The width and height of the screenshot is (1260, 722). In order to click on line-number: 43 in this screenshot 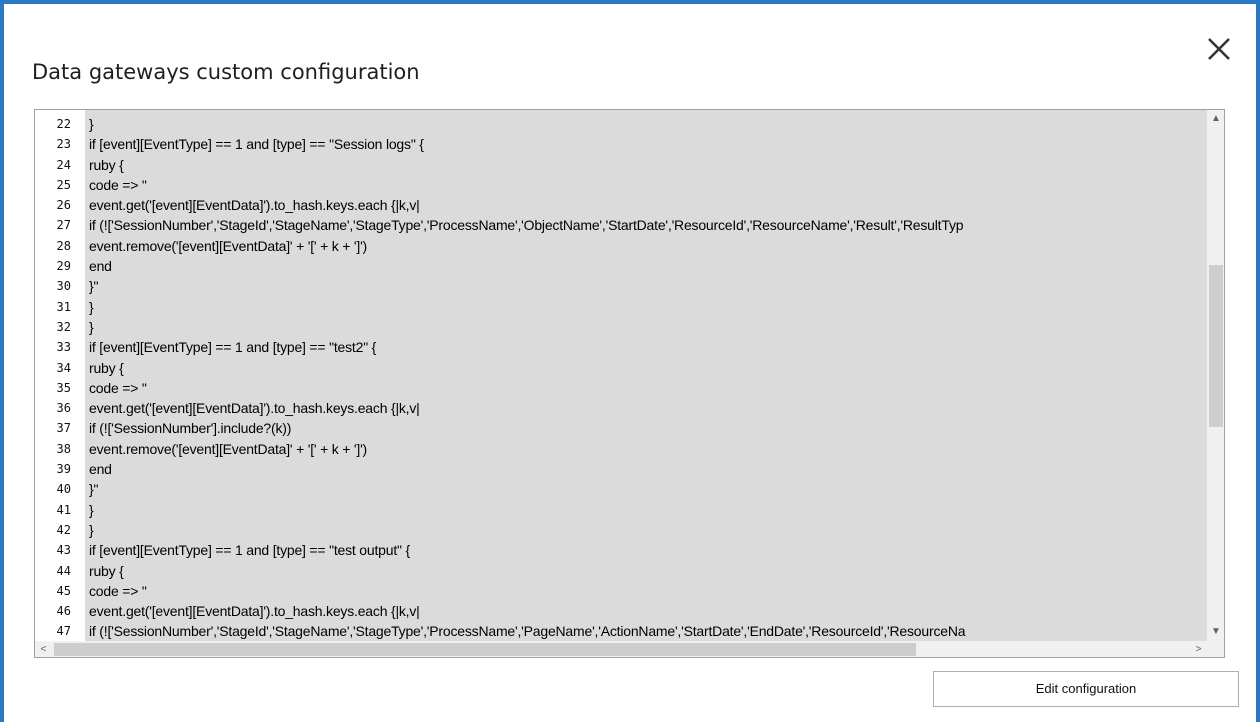, I will do `click(63, 550)`.